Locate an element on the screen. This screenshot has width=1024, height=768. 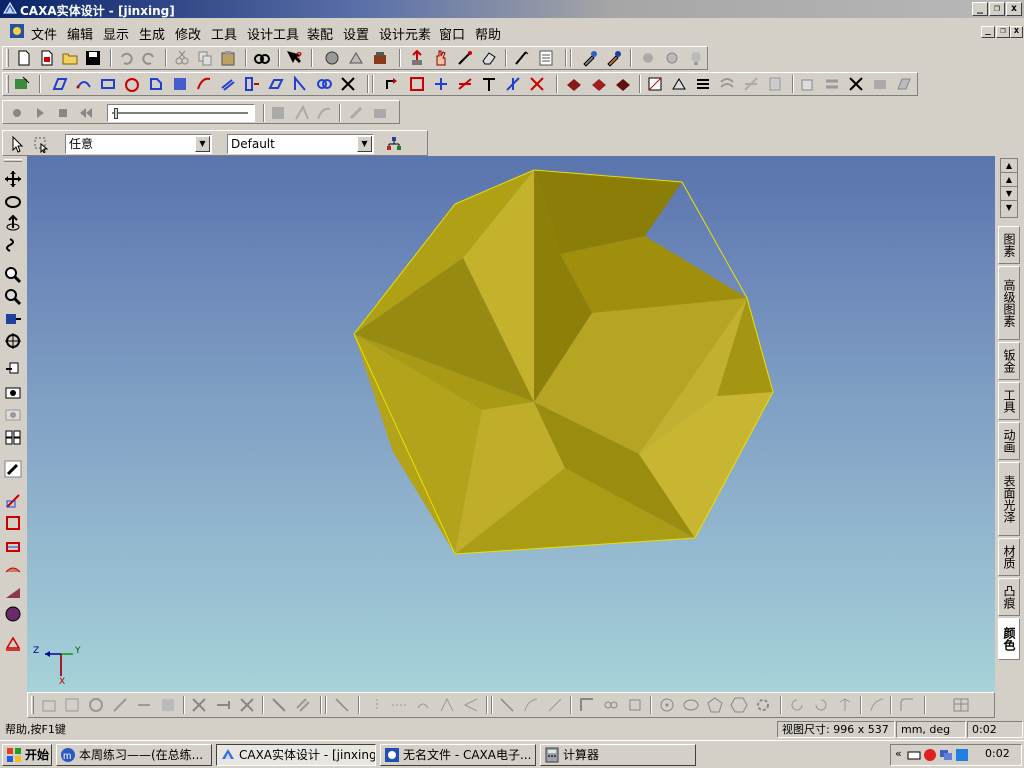
snap-cross-icon is located at coordinates (199, 705).